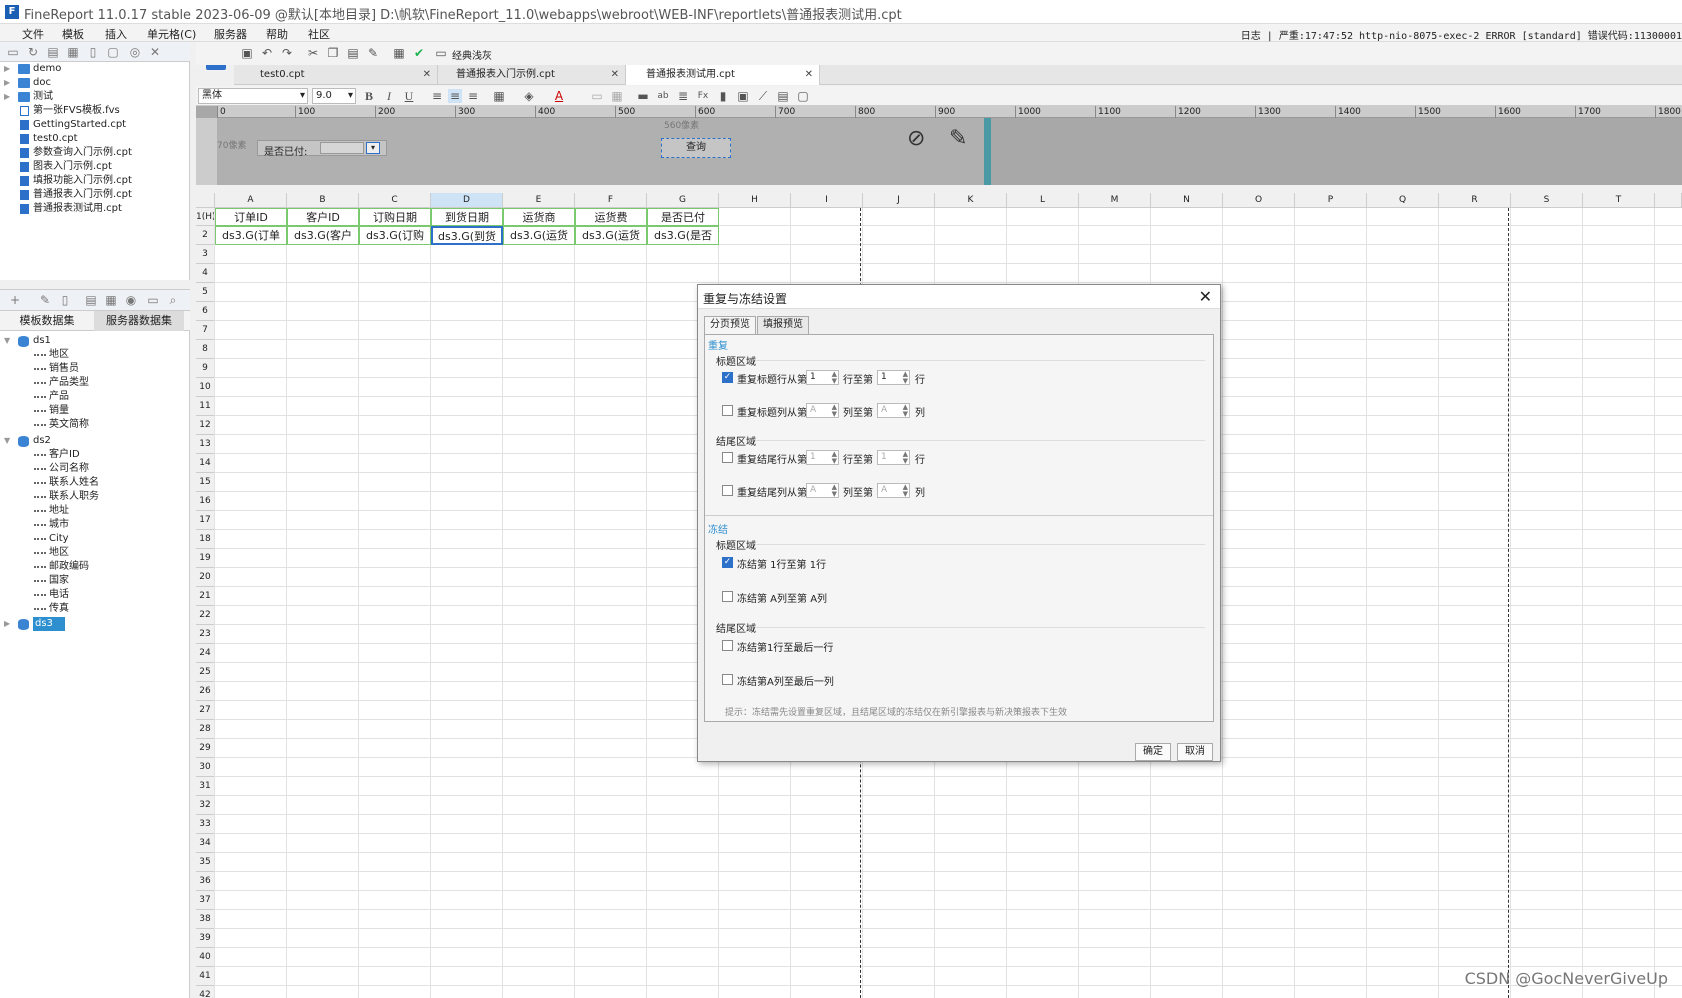  What do you see at coordinates (73, 34) in the screenshot?
I see `menu-template: 模板` at bounding box center [73, 34].